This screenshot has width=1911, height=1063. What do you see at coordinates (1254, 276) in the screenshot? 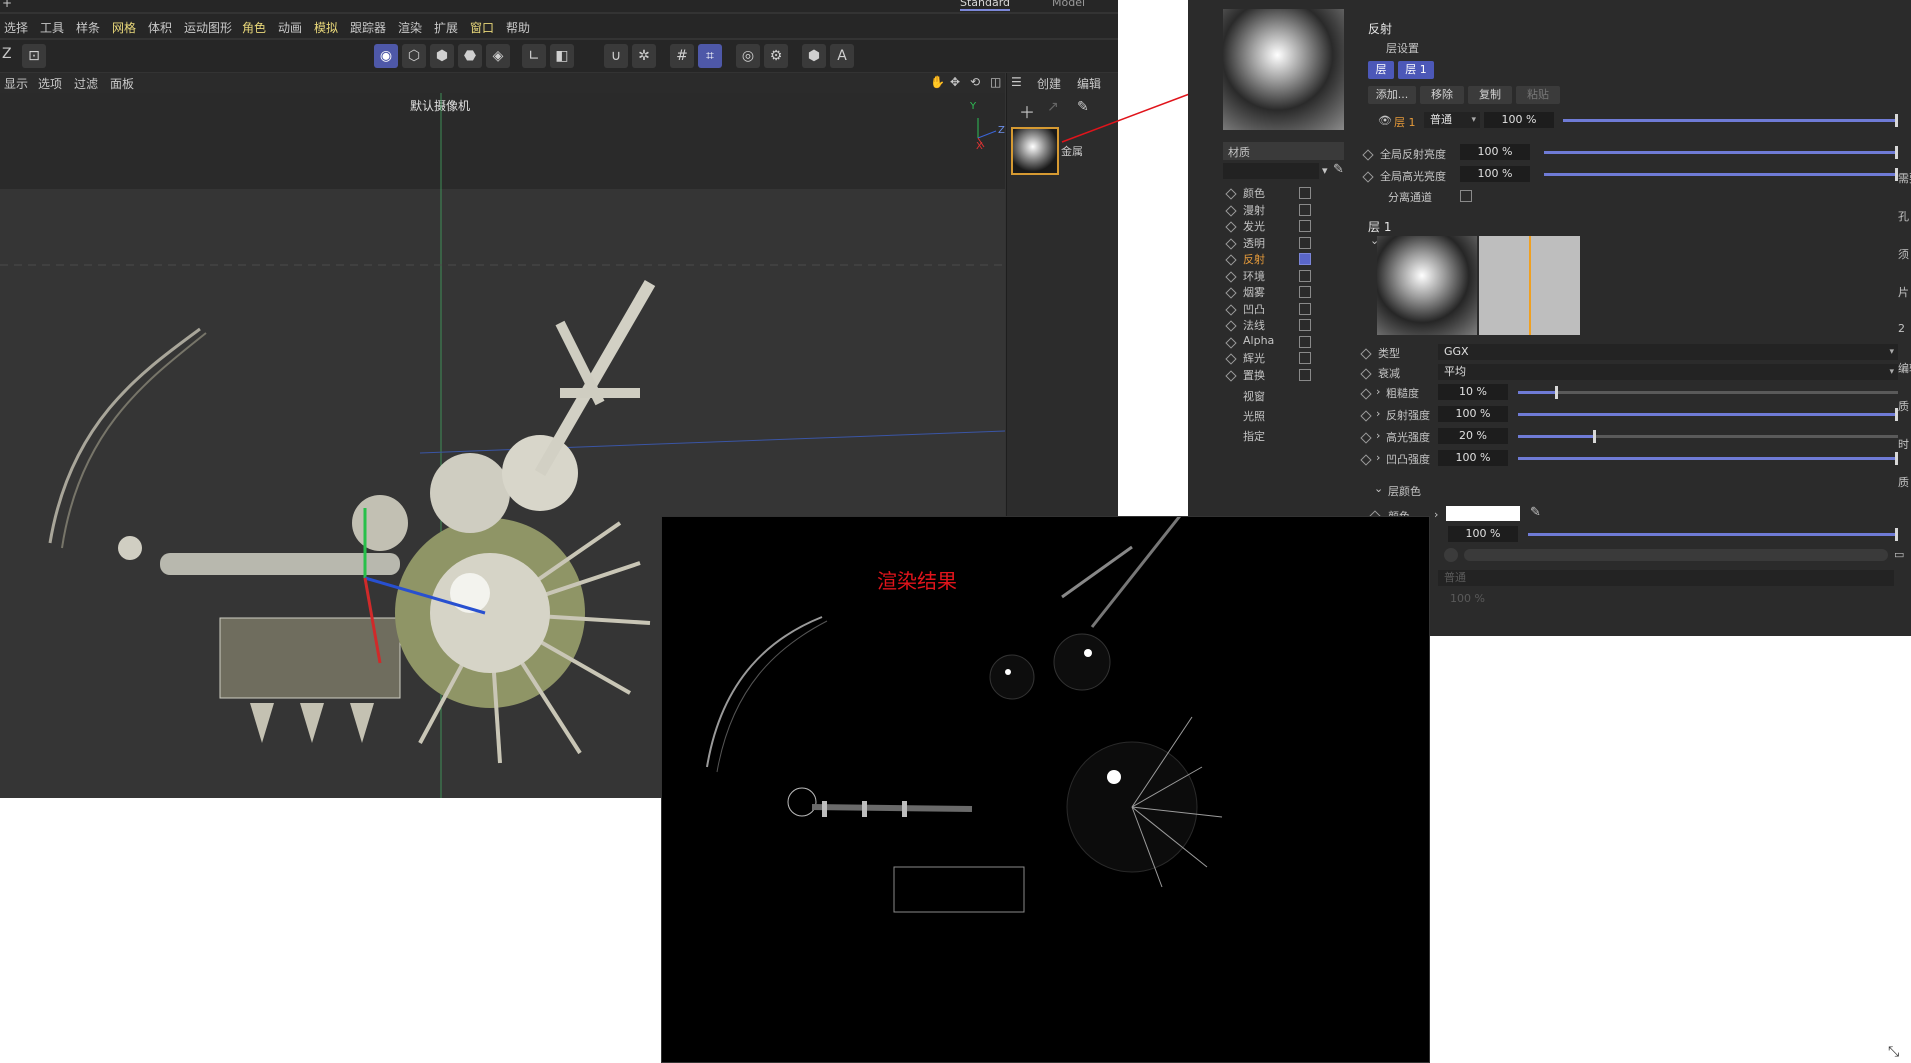
I see `channel-label: 环境` at bounding box center [1254, 276].